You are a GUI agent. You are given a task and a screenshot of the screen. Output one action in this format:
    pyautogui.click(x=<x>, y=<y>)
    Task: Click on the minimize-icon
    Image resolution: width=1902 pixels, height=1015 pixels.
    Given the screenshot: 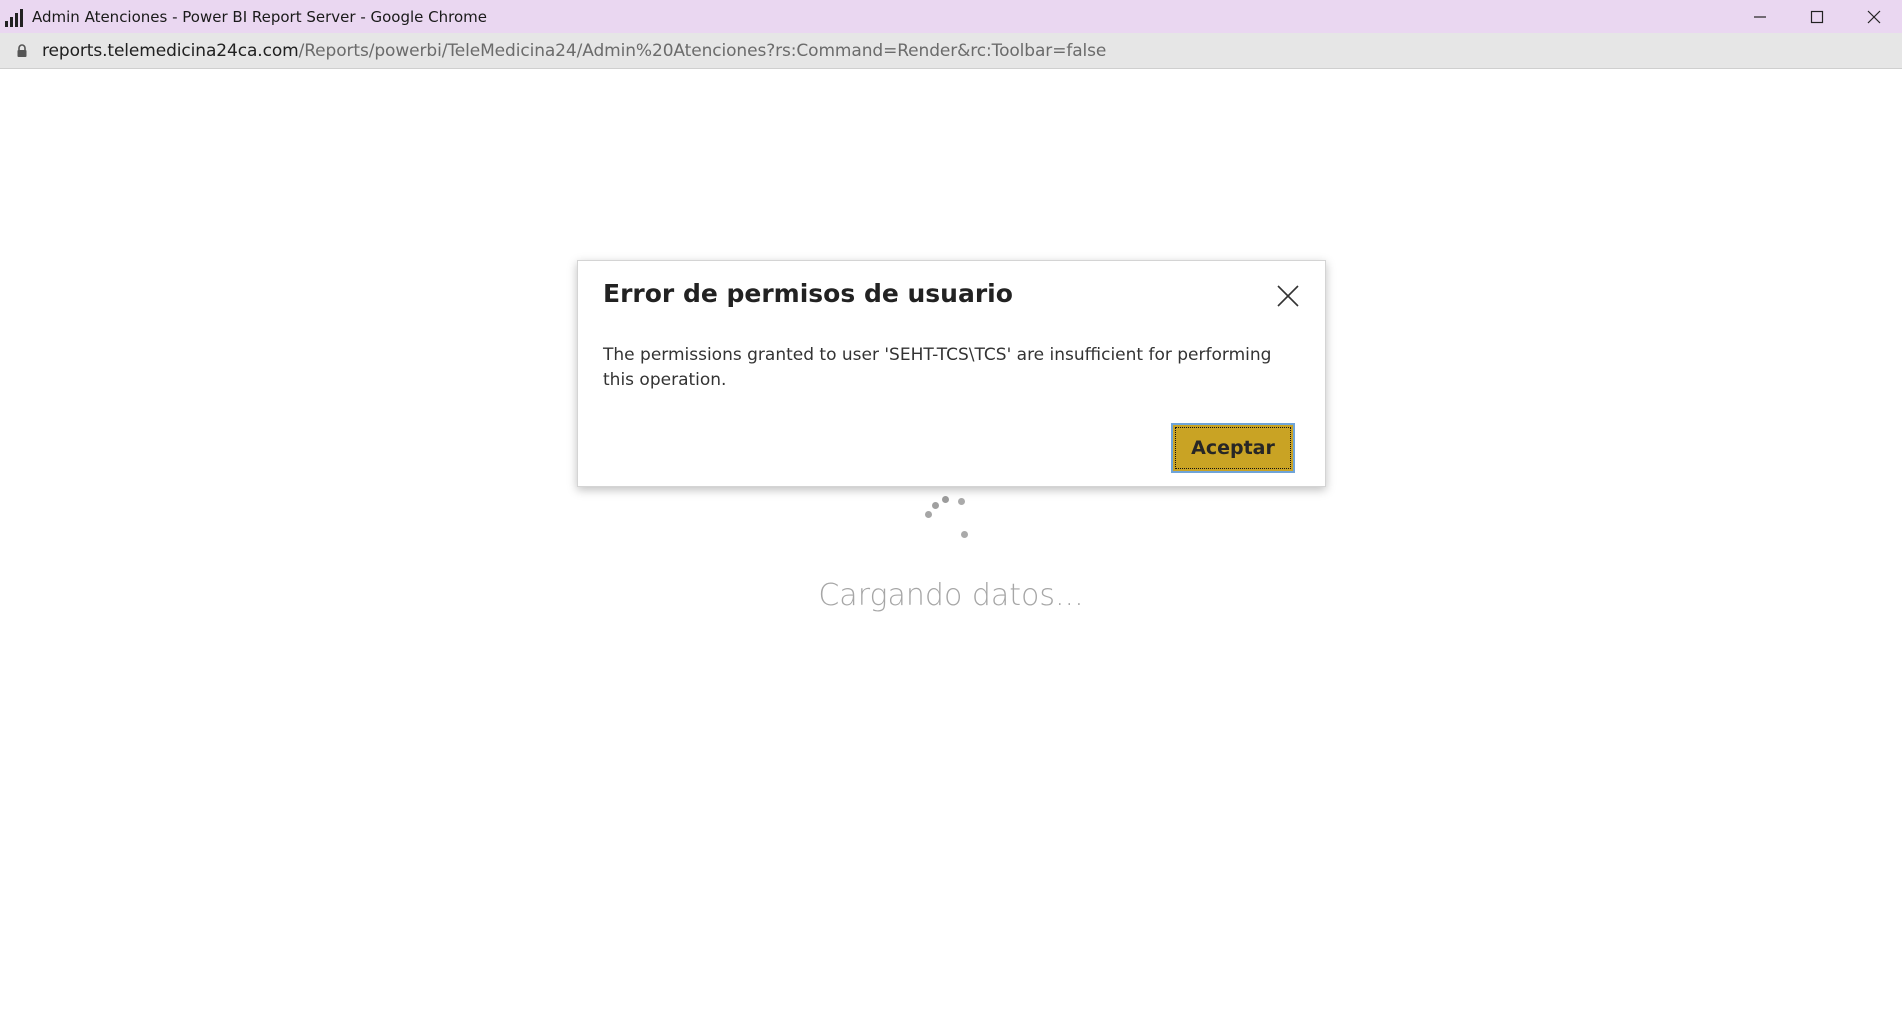 What is the action you would take?
    pyautogui.click(x=1759, y=16)
    